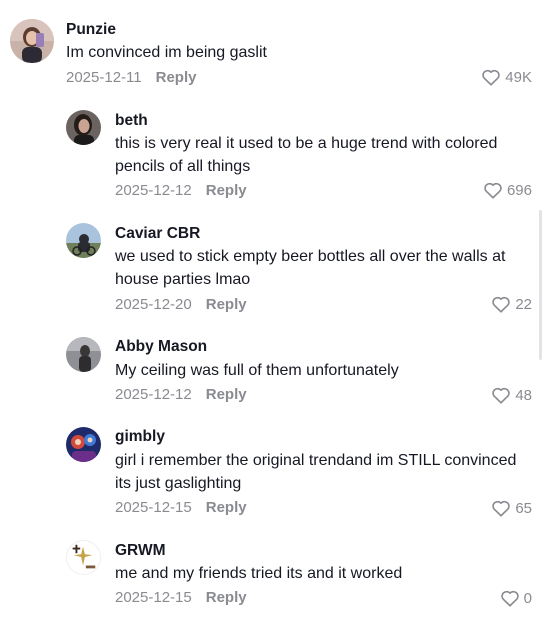  Describe the element at coordinates (157, 234) in the screenshot. I see `comment-username: Caviar CBR` at that location.